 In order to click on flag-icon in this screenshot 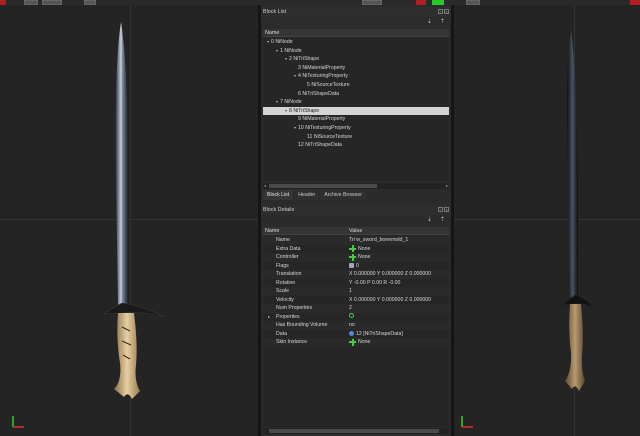, I will do `click(351, 266)`.